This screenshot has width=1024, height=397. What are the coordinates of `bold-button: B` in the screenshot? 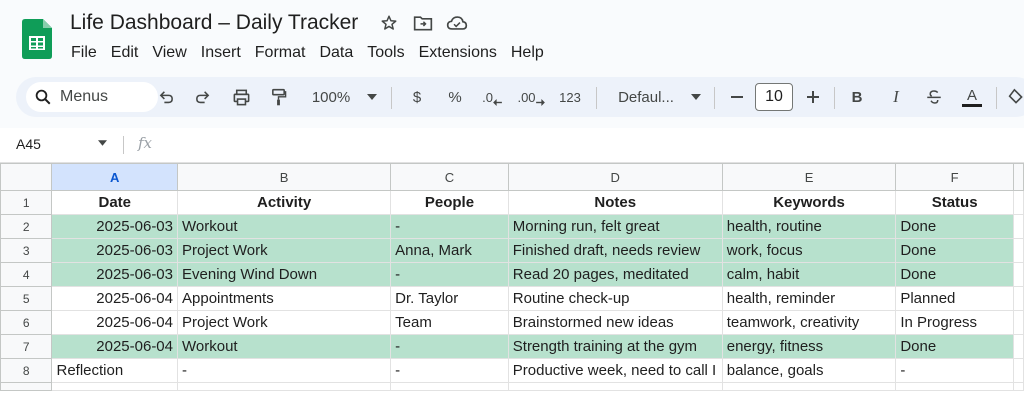 It's located at (857, 97).